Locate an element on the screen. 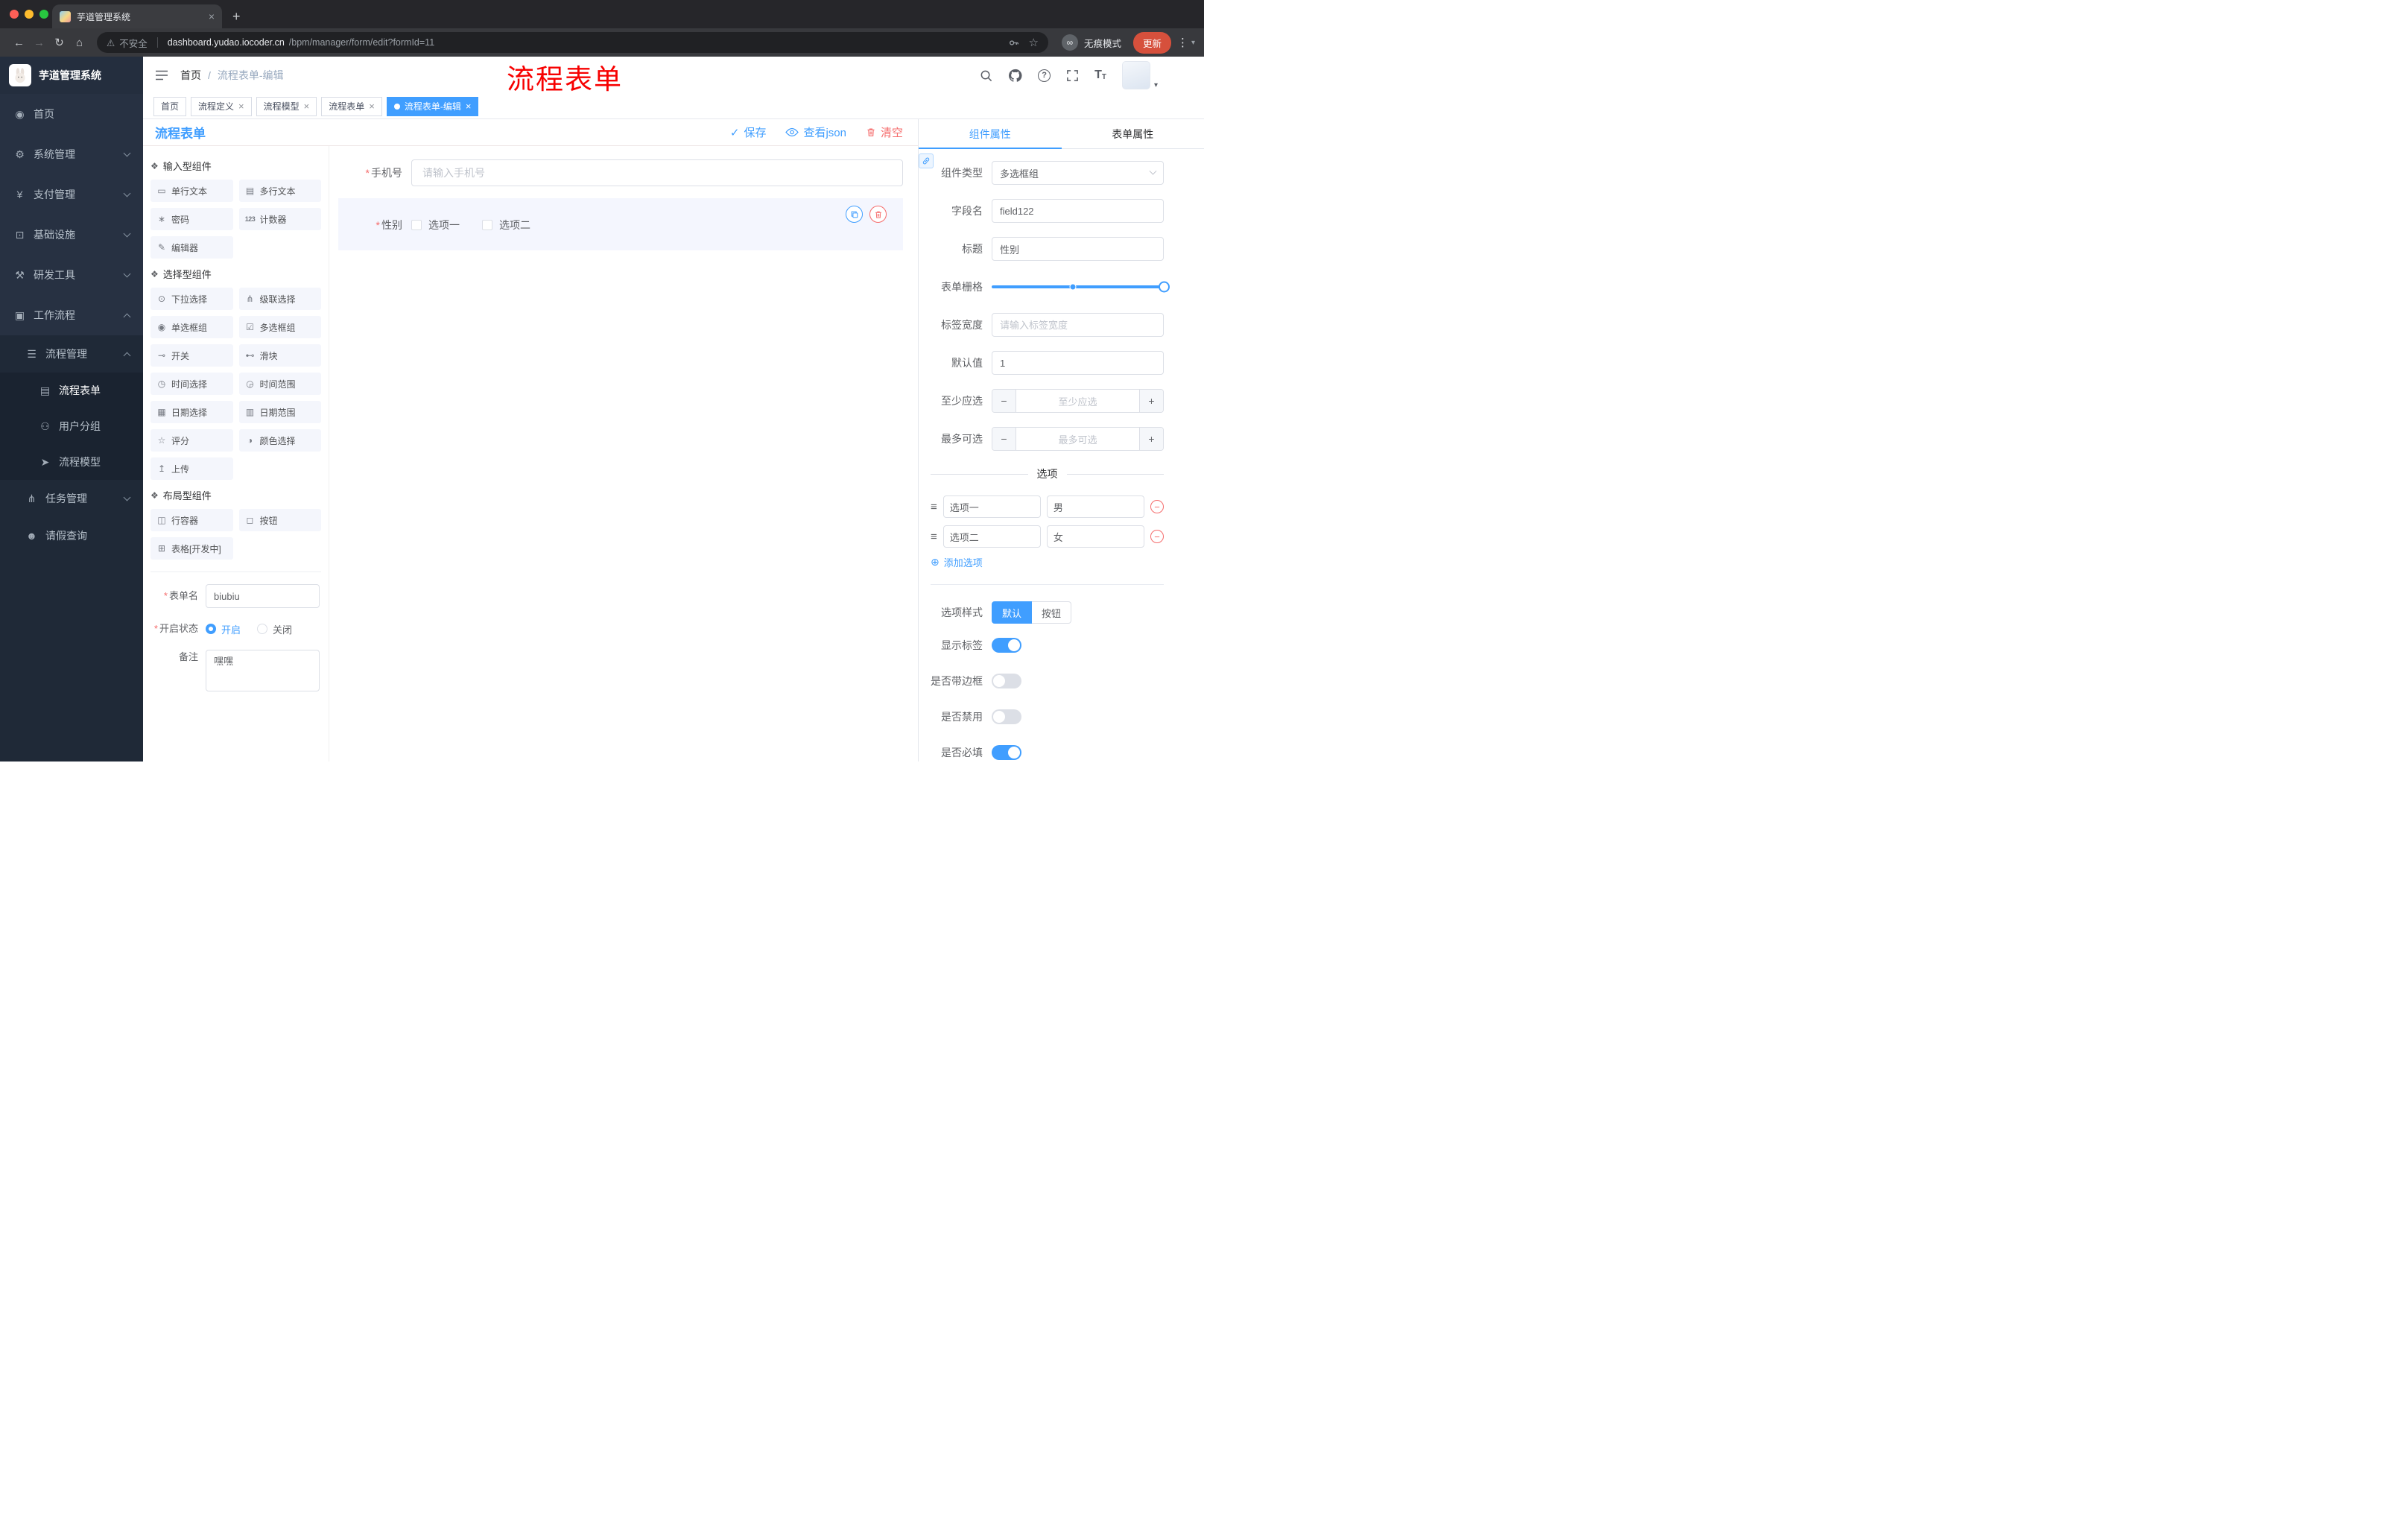 The width and height of the screenshot is (2408, 1523). max-checked-value: 最多可选 is located at coordinates (1077, 439).